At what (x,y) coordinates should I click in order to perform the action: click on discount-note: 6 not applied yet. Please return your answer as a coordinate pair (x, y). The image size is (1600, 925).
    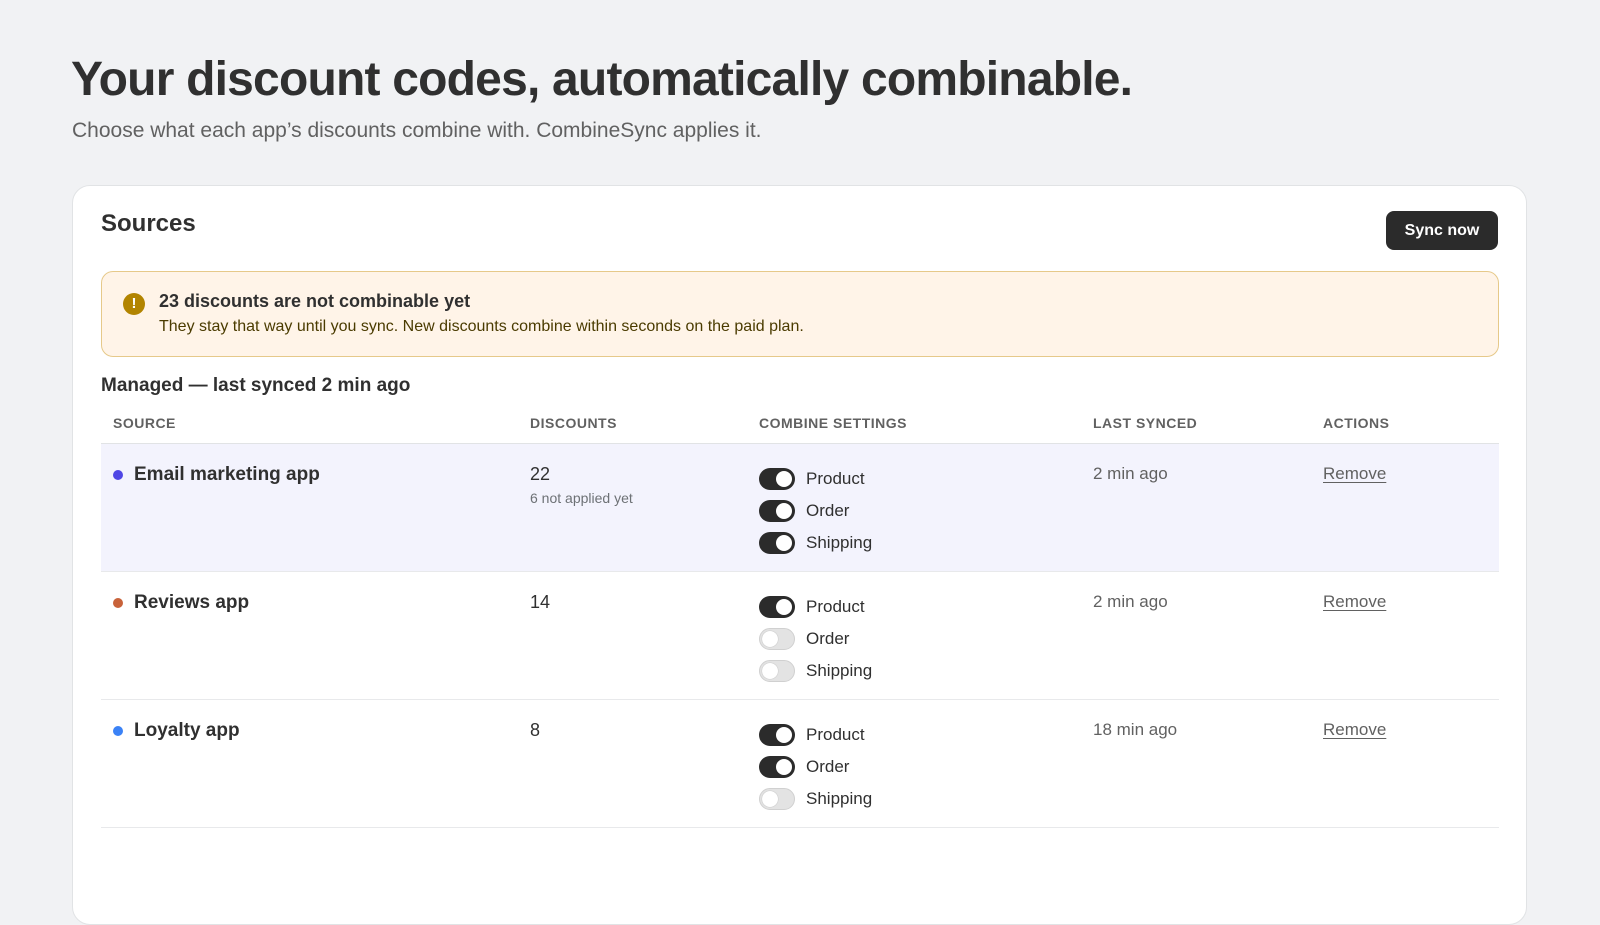
    Looking at the image, I should click on (581, 498).